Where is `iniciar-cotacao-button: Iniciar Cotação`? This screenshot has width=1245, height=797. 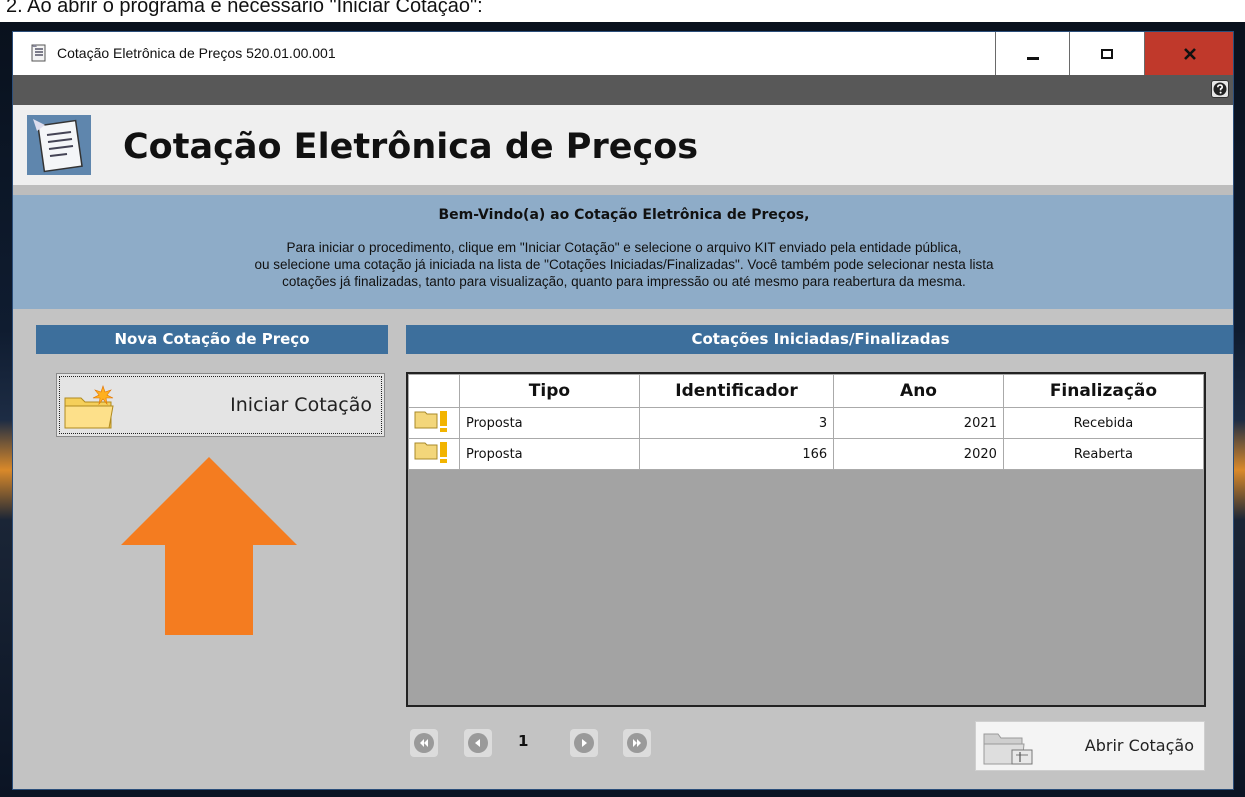
iniciar-cotacao-button: Iniciar Cotação is located at coordinates (220, 405).